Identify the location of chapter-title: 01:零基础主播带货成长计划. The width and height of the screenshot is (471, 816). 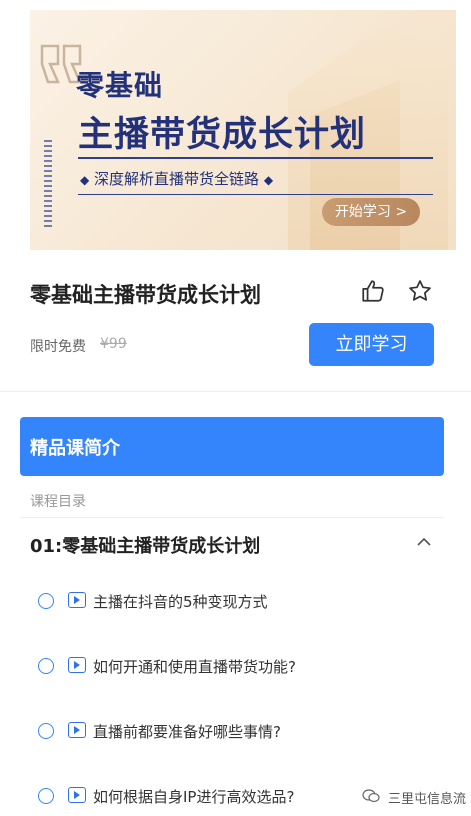
(145, 545).